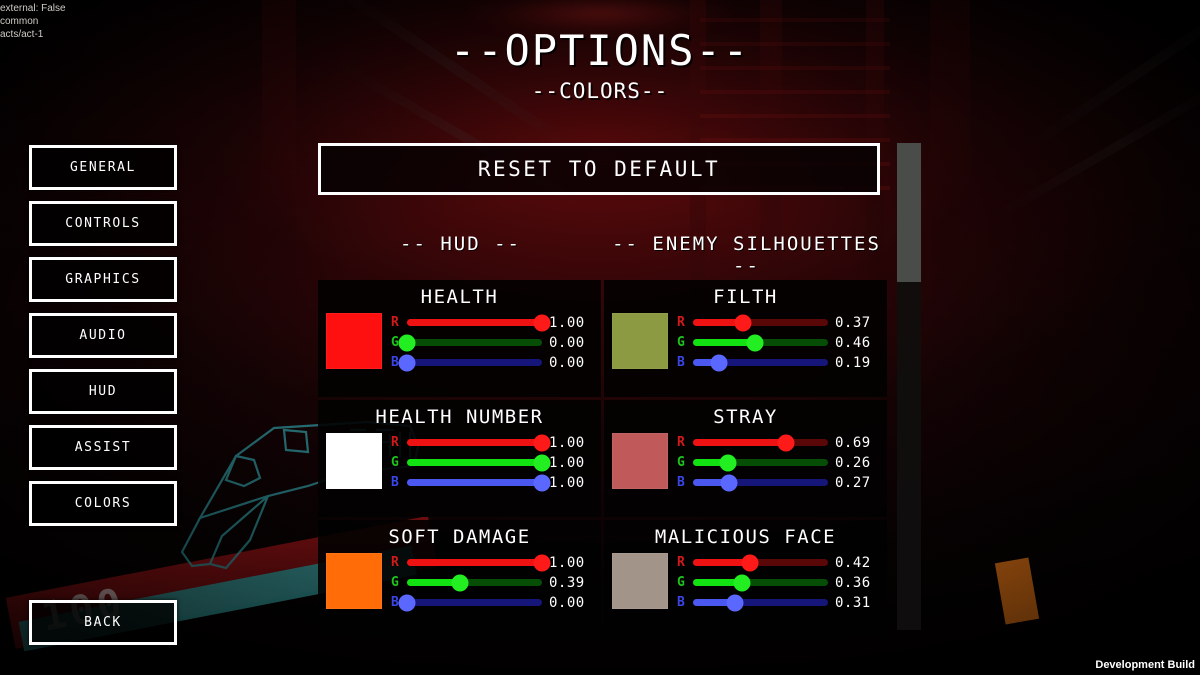 The image size is (1200, 675). Describe the element at coordinates (599, 169) in the screenshot. I see `reset-to-default-button: RESET TO DEFAULT` at that location.